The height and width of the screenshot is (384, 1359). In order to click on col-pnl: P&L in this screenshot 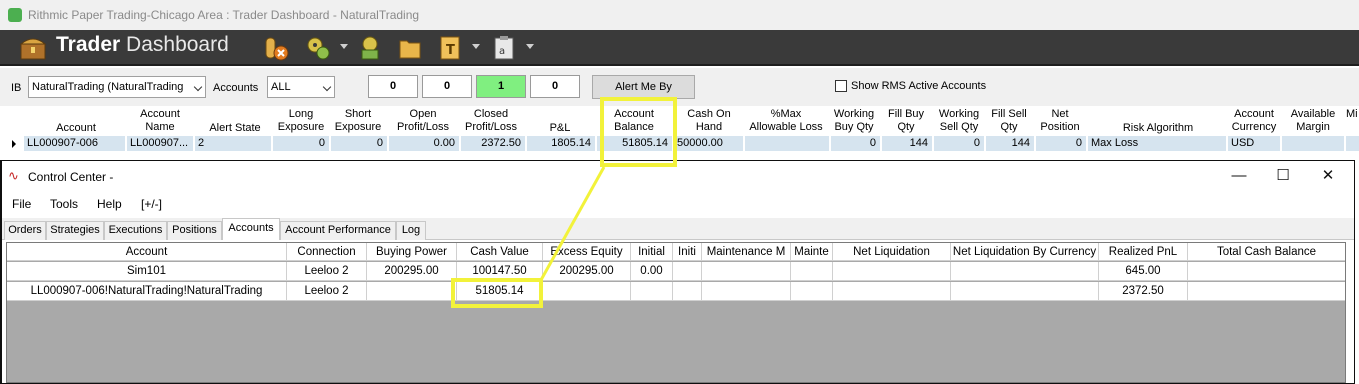, I will do `click(560, 128)`.